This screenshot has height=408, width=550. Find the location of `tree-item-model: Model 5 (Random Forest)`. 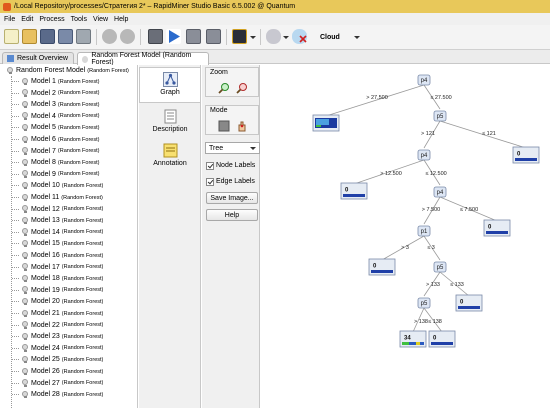

tree-item-model: Model 5 (Random Forest) is located at coordinates (55, 127).